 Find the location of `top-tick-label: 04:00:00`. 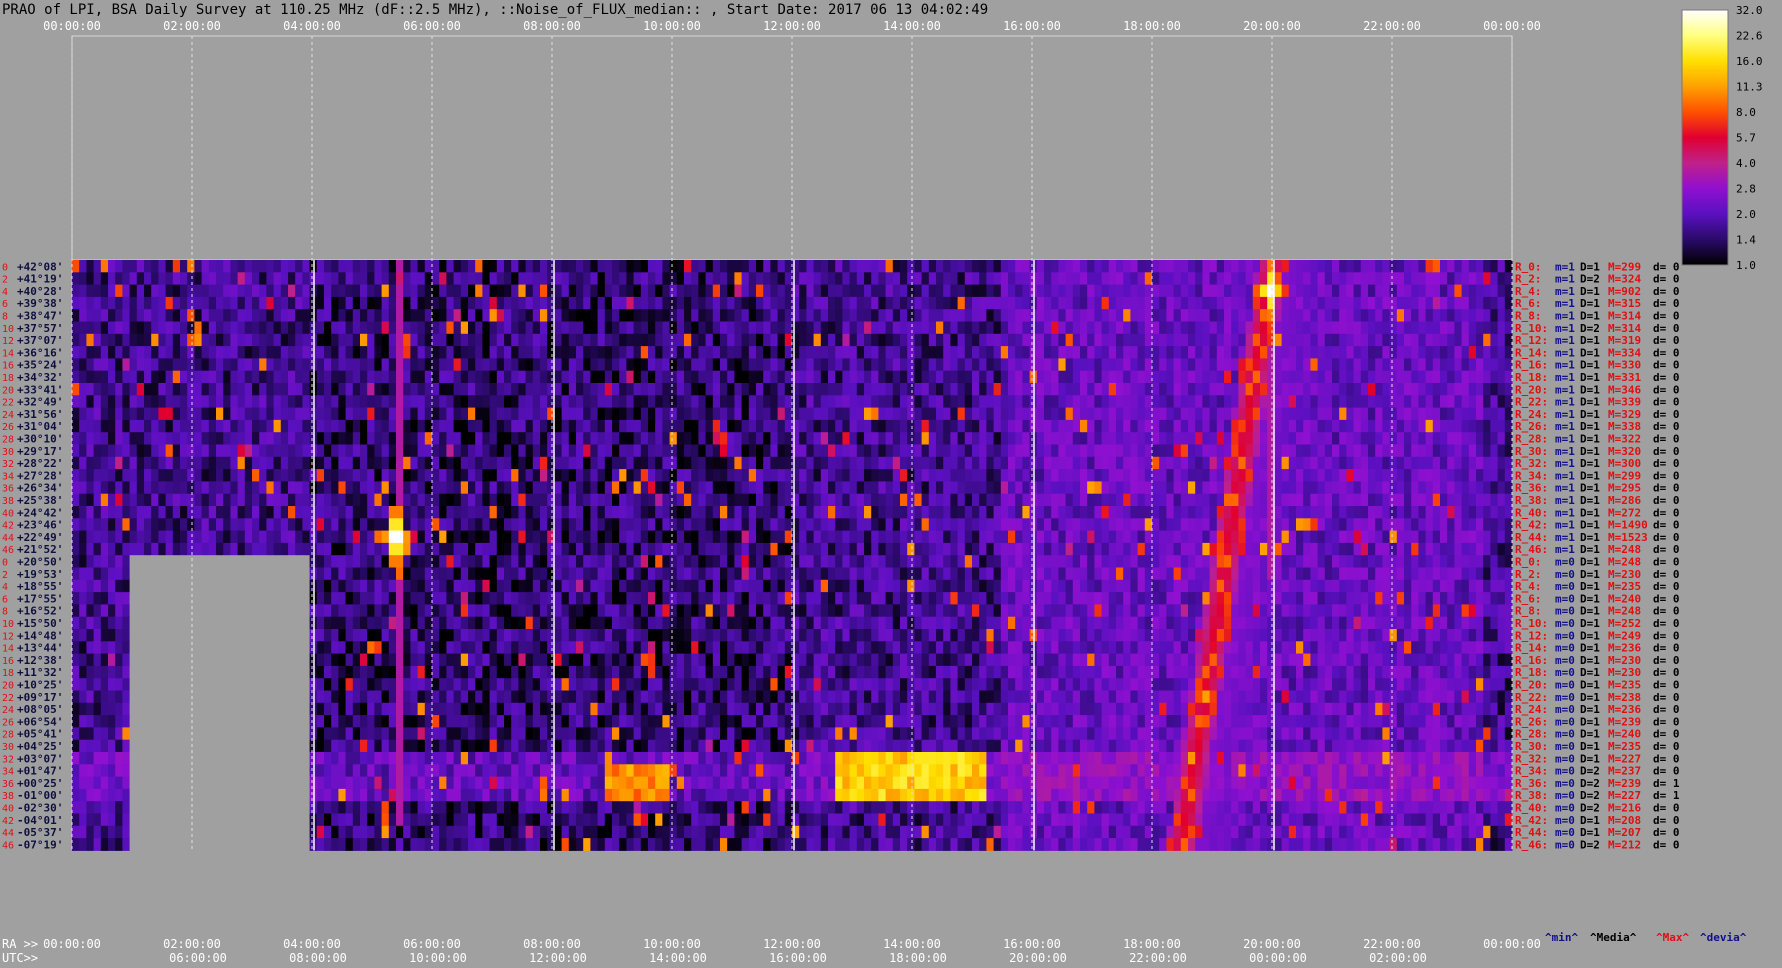

top-tick-label: 04:00:00 is located at coordinates (312, 26).